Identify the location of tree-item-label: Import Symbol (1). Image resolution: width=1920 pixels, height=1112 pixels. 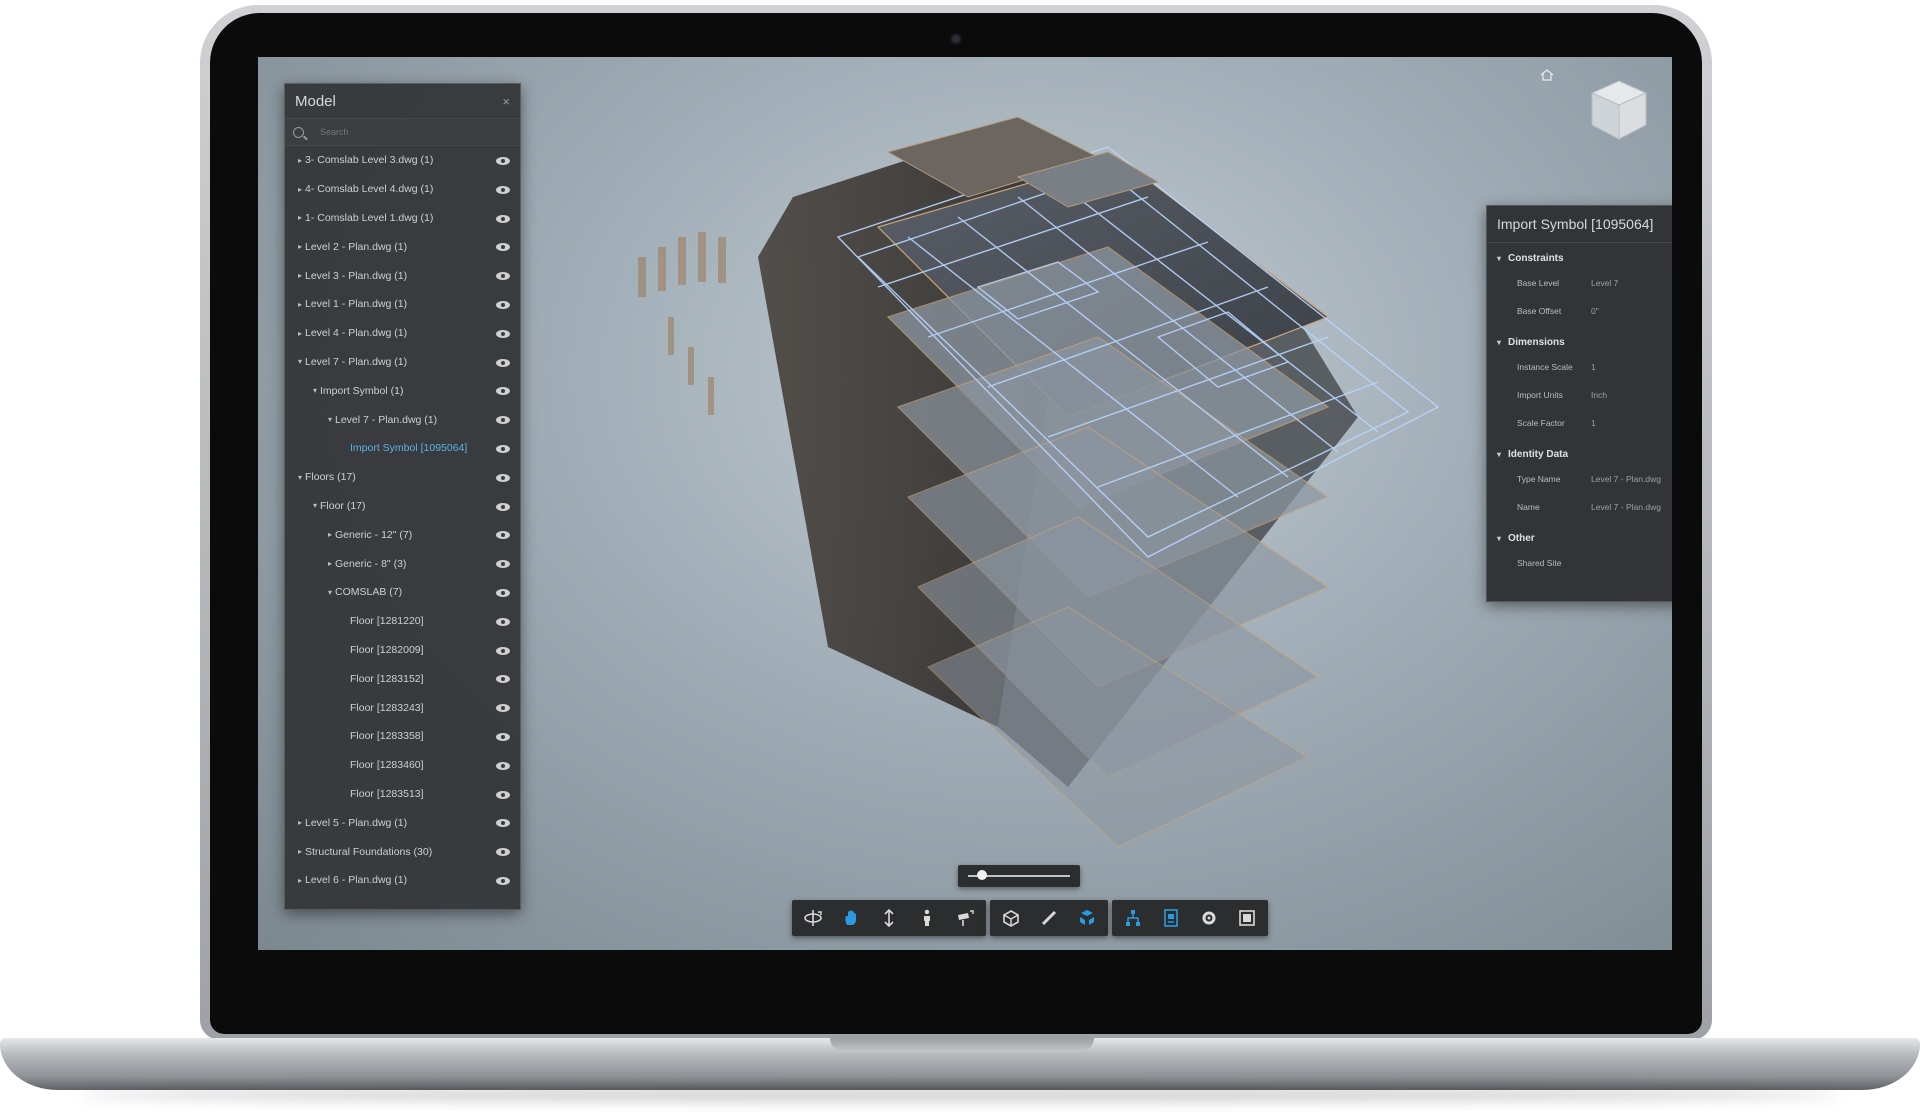
(420, 391).